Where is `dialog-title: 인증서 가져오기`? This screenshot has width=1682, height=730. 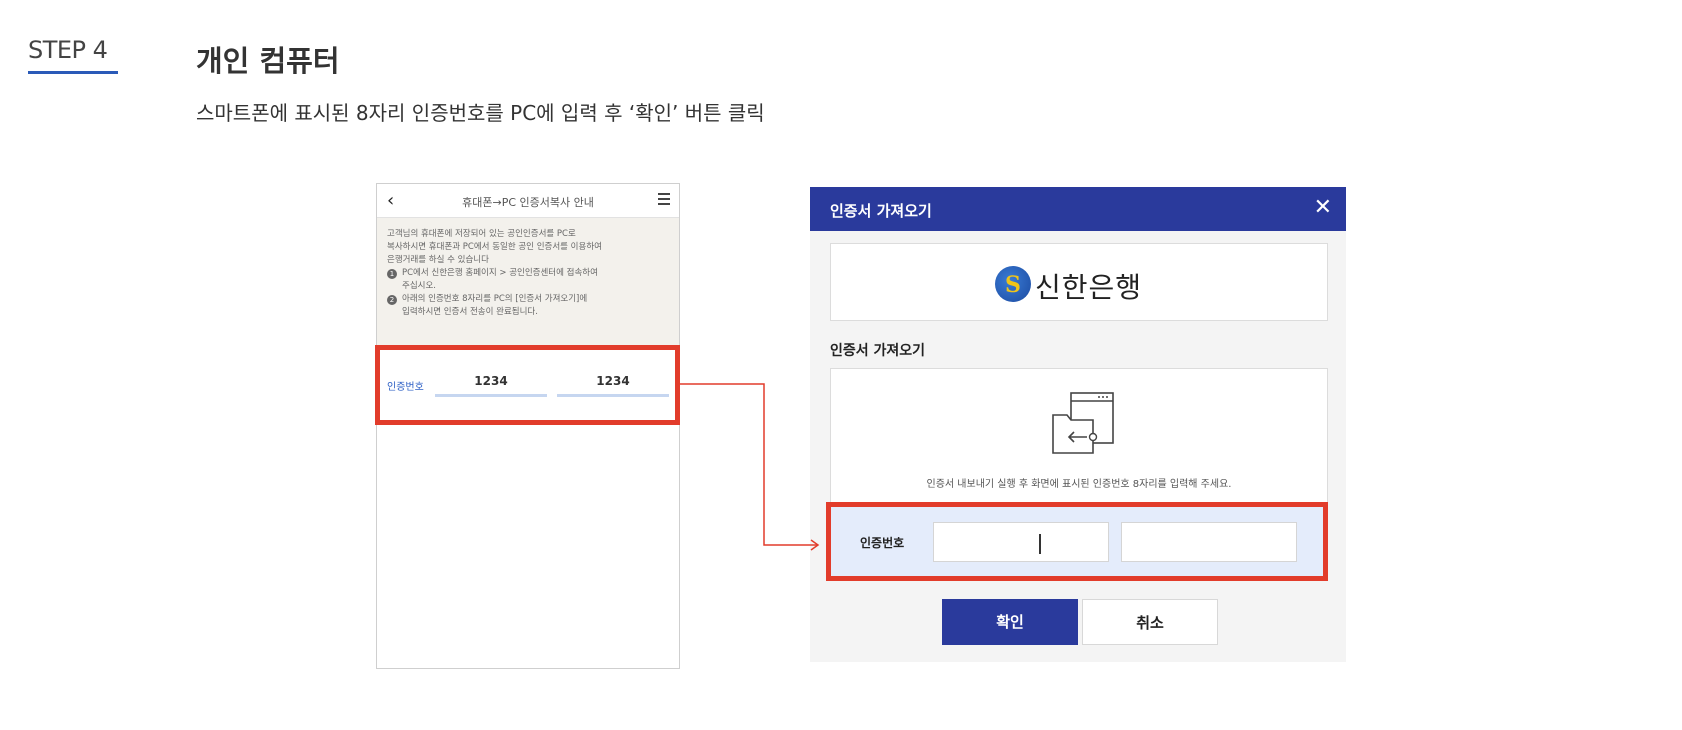 dialog-title: 인증서 가져오기 is located at coordinates (881, 211).